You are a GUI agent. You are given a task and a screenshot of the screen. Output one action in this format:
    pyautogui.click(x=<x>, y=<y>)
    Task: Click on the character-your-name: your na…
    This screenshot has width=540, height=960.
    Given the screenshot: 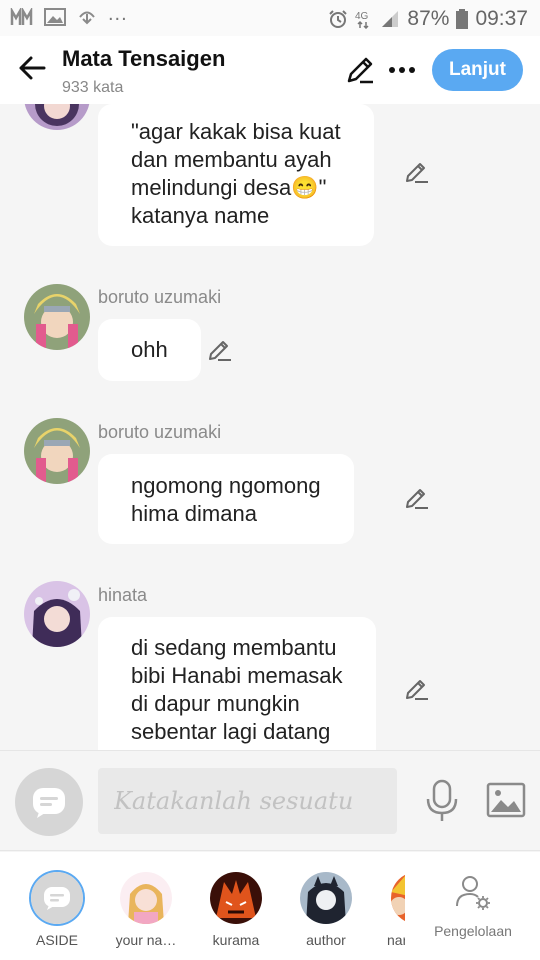 What is the action you would take?
    pyautogui.click(x=146, y=910)
    